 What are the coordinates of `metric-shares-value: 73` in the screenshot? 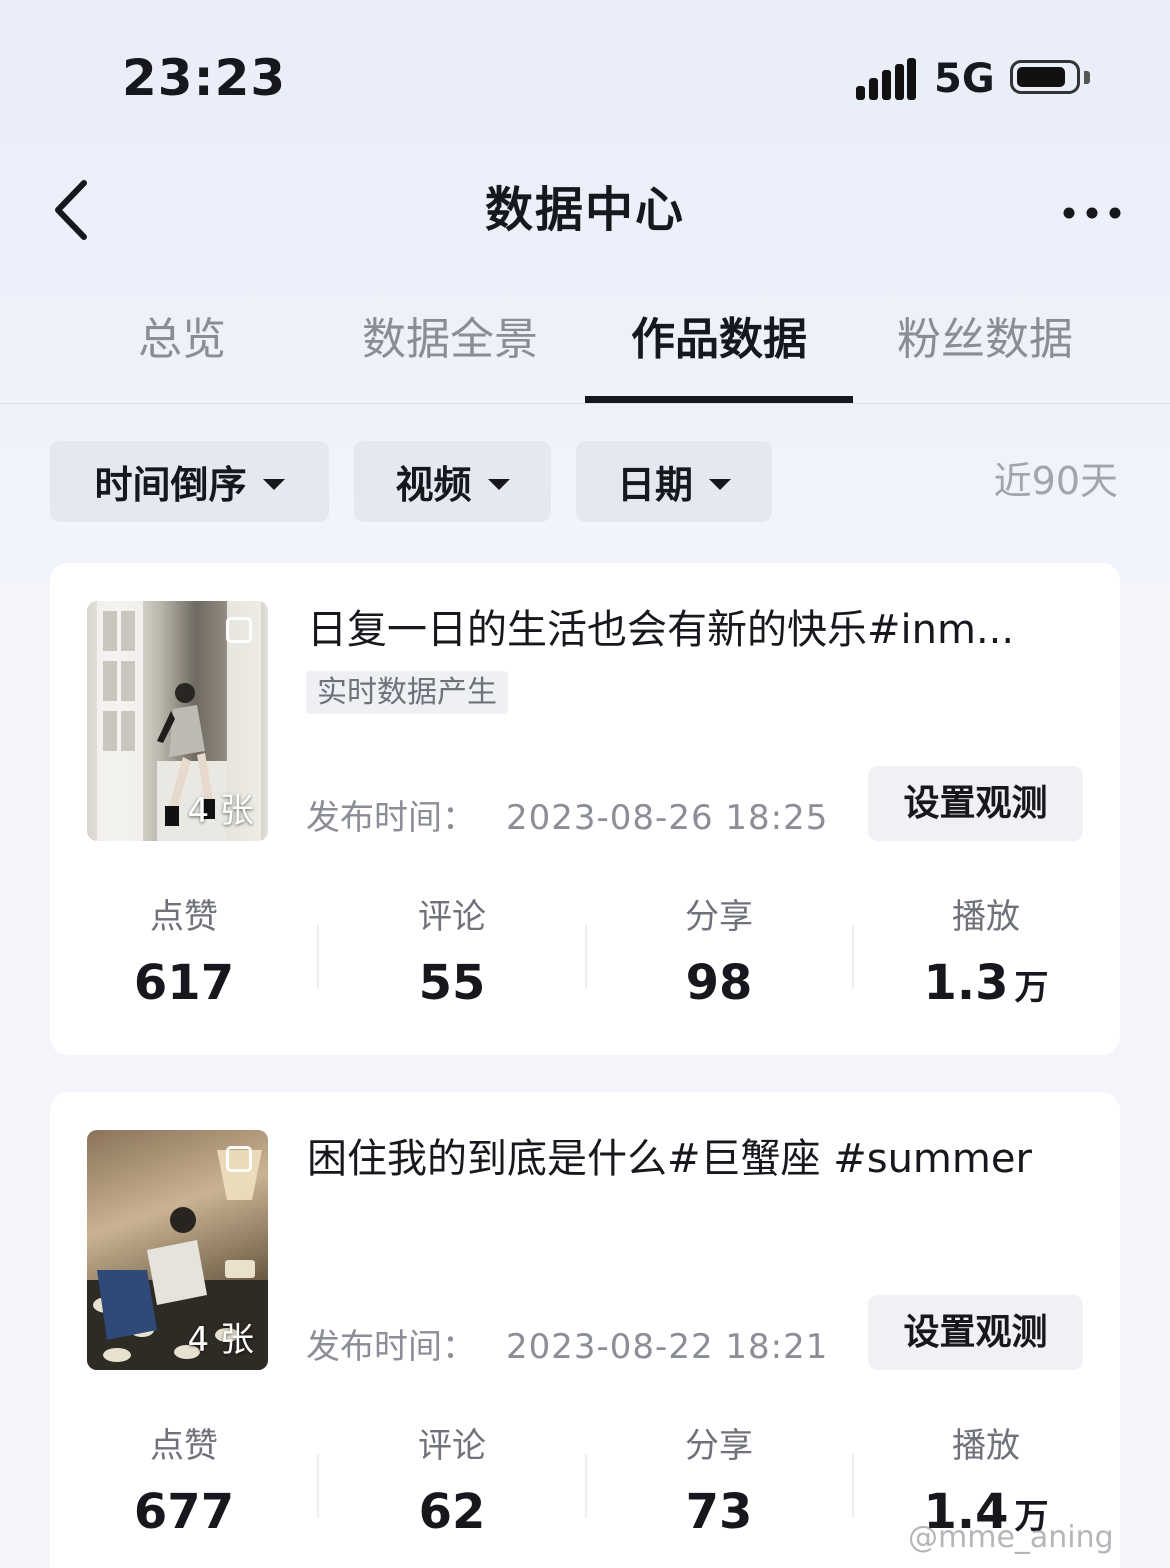 It's located at (719, 1512).